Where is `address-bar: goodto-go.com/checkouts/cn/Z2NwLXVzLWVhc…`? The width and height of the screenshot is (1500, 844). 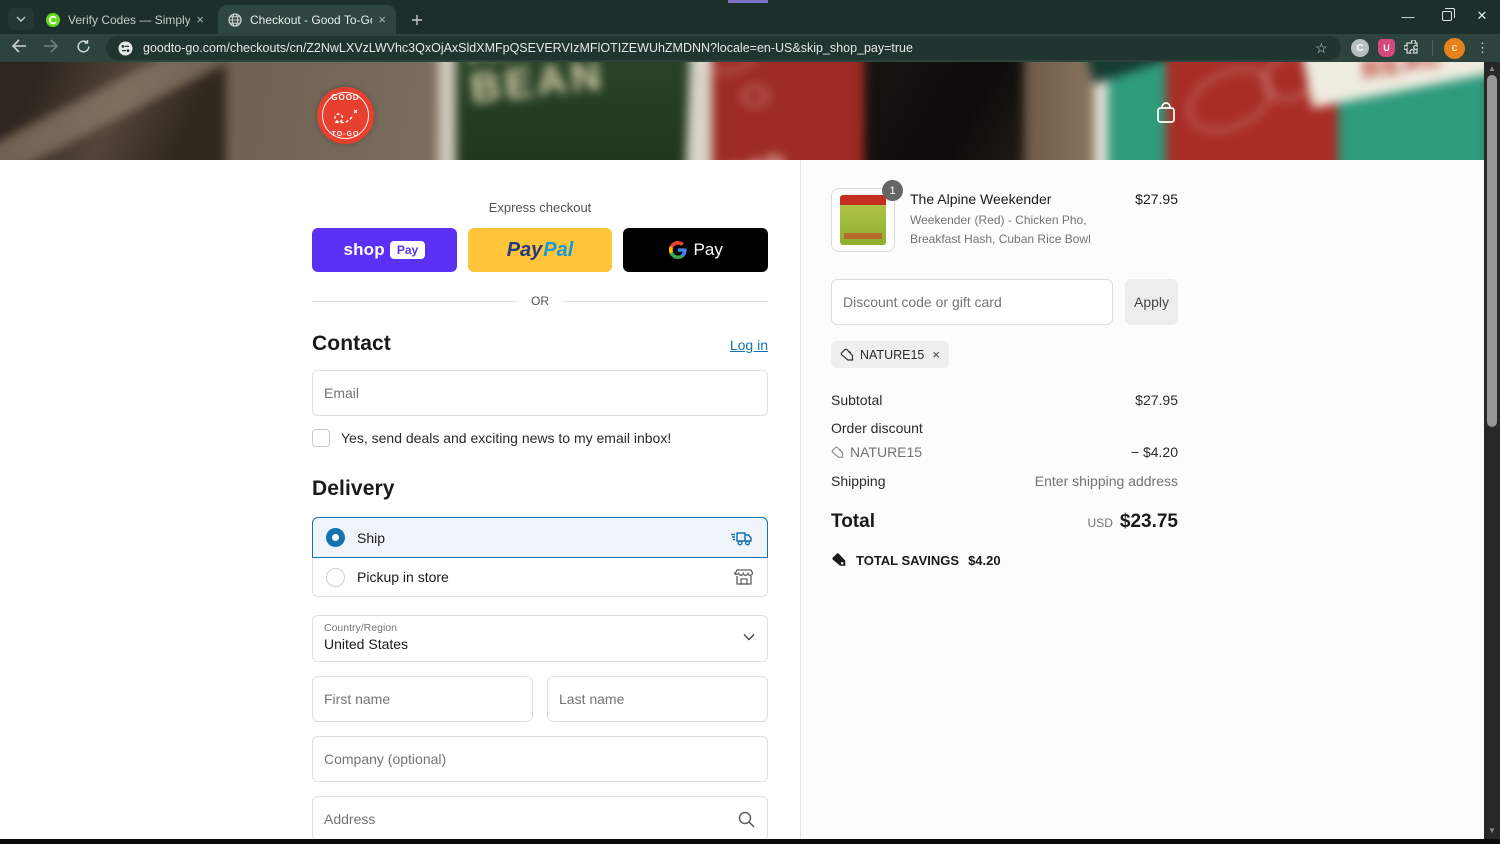
address-bar: goodto-go.com/checkouts/cn/Z2NwLXVzLWVhc… is located at coordinates (723, 48).